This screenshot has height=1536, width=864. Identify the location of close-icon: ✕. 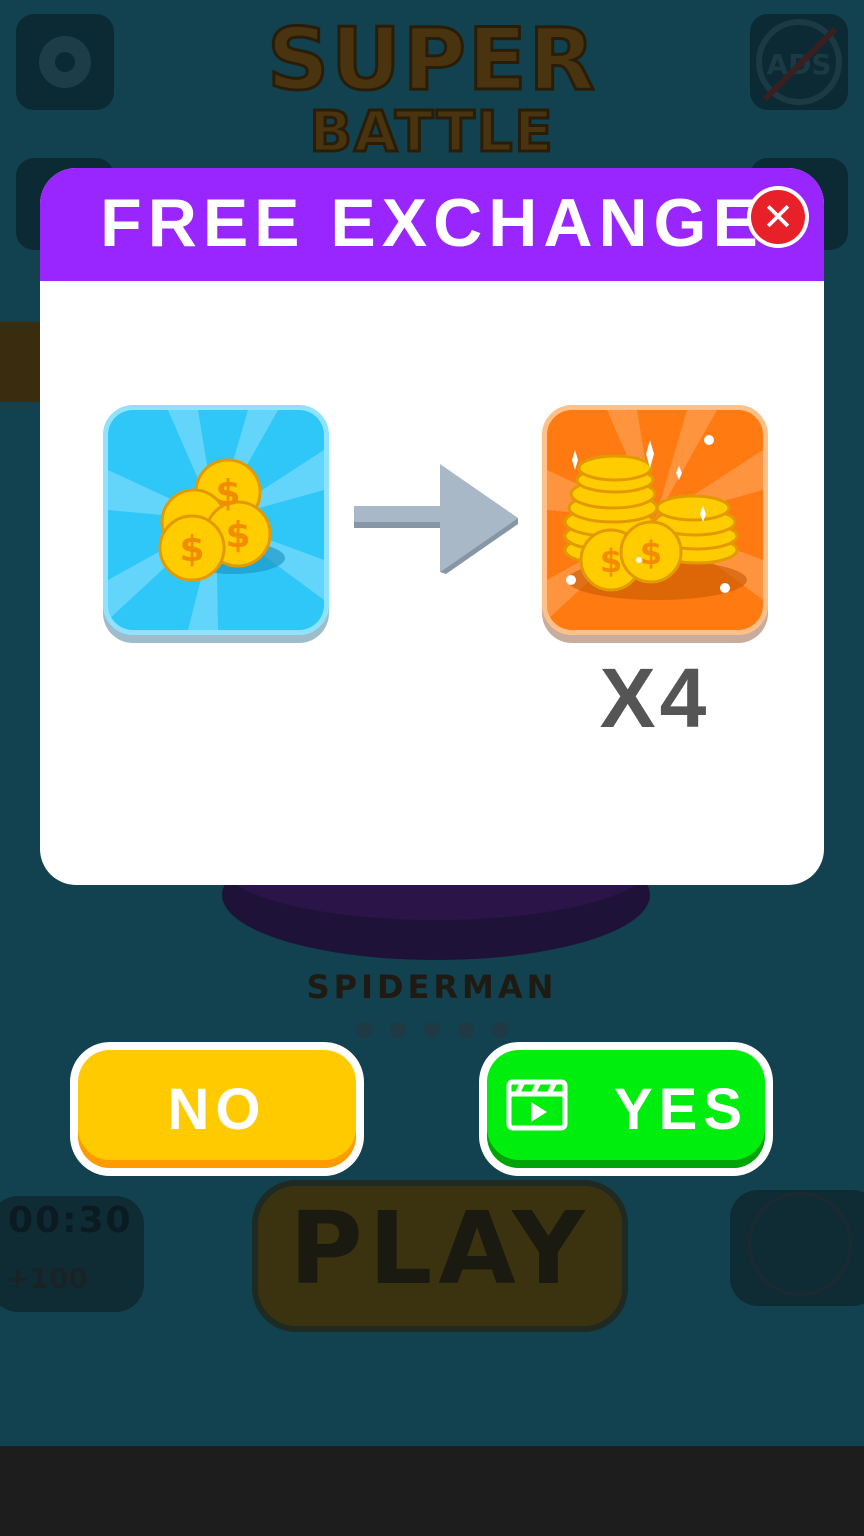
(778, 217).